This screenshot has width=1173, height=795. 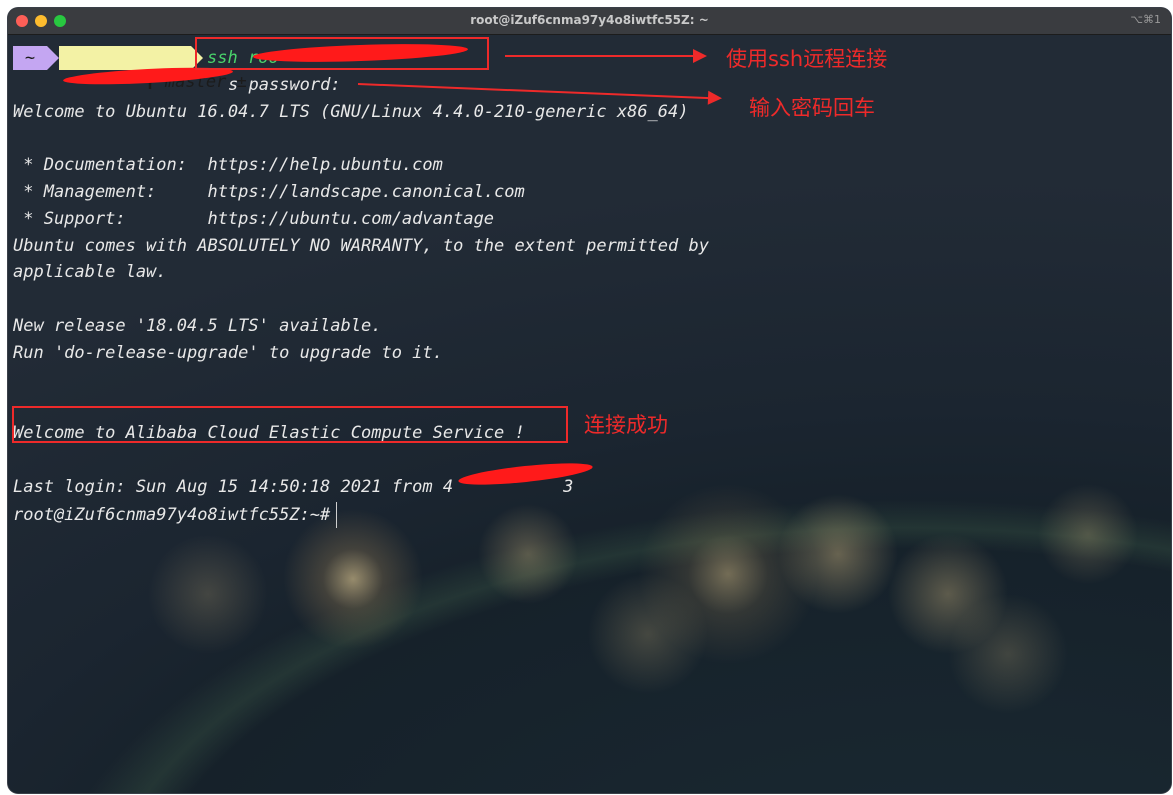 I want to click on success-highlight, so click(x=290, y=424).